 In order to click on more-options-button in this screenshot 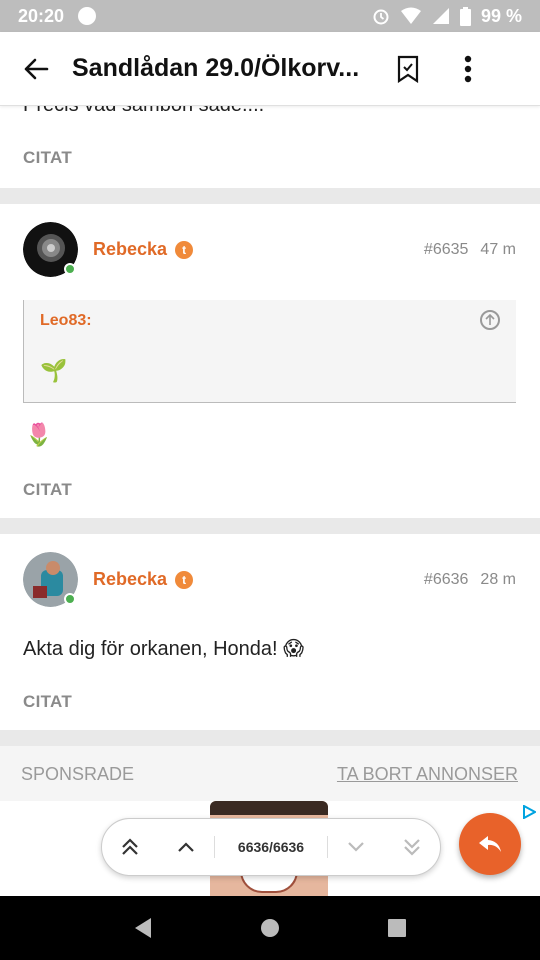, I will do `click(468, 69)`.